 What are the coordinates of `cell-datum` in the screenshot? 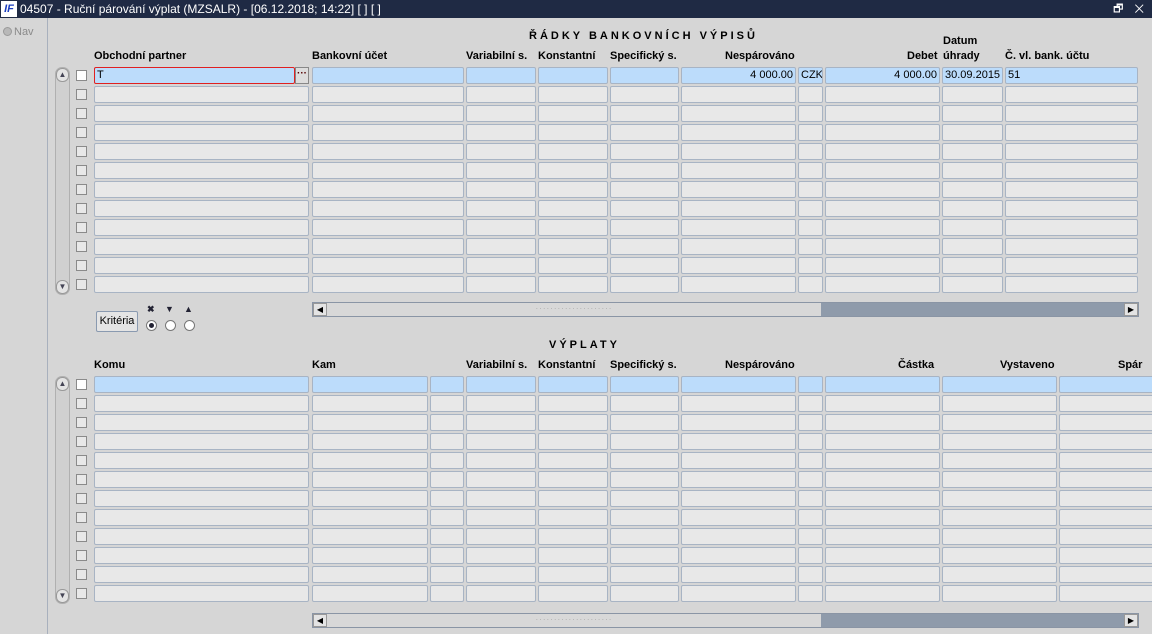 It's located at (972, 246).